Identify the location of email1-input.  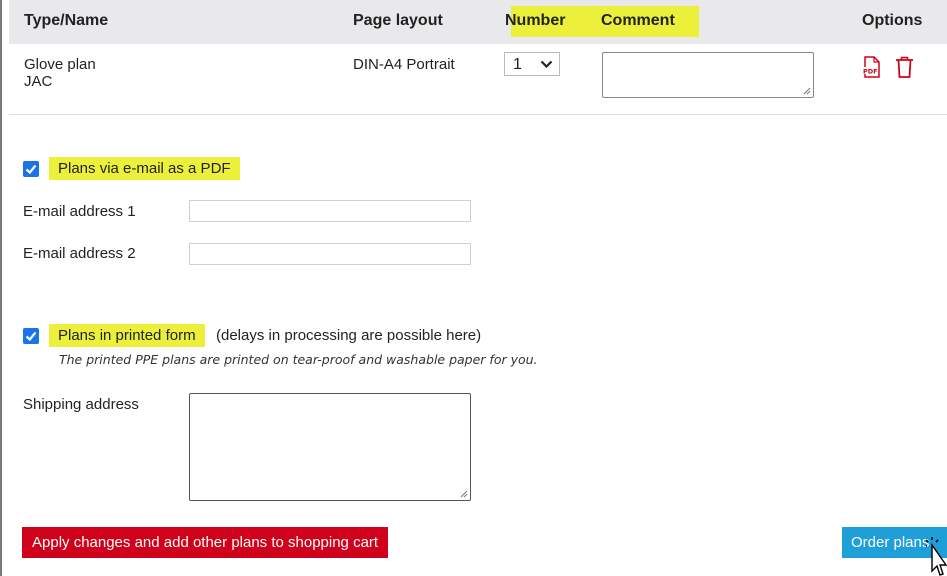
(330, 211).